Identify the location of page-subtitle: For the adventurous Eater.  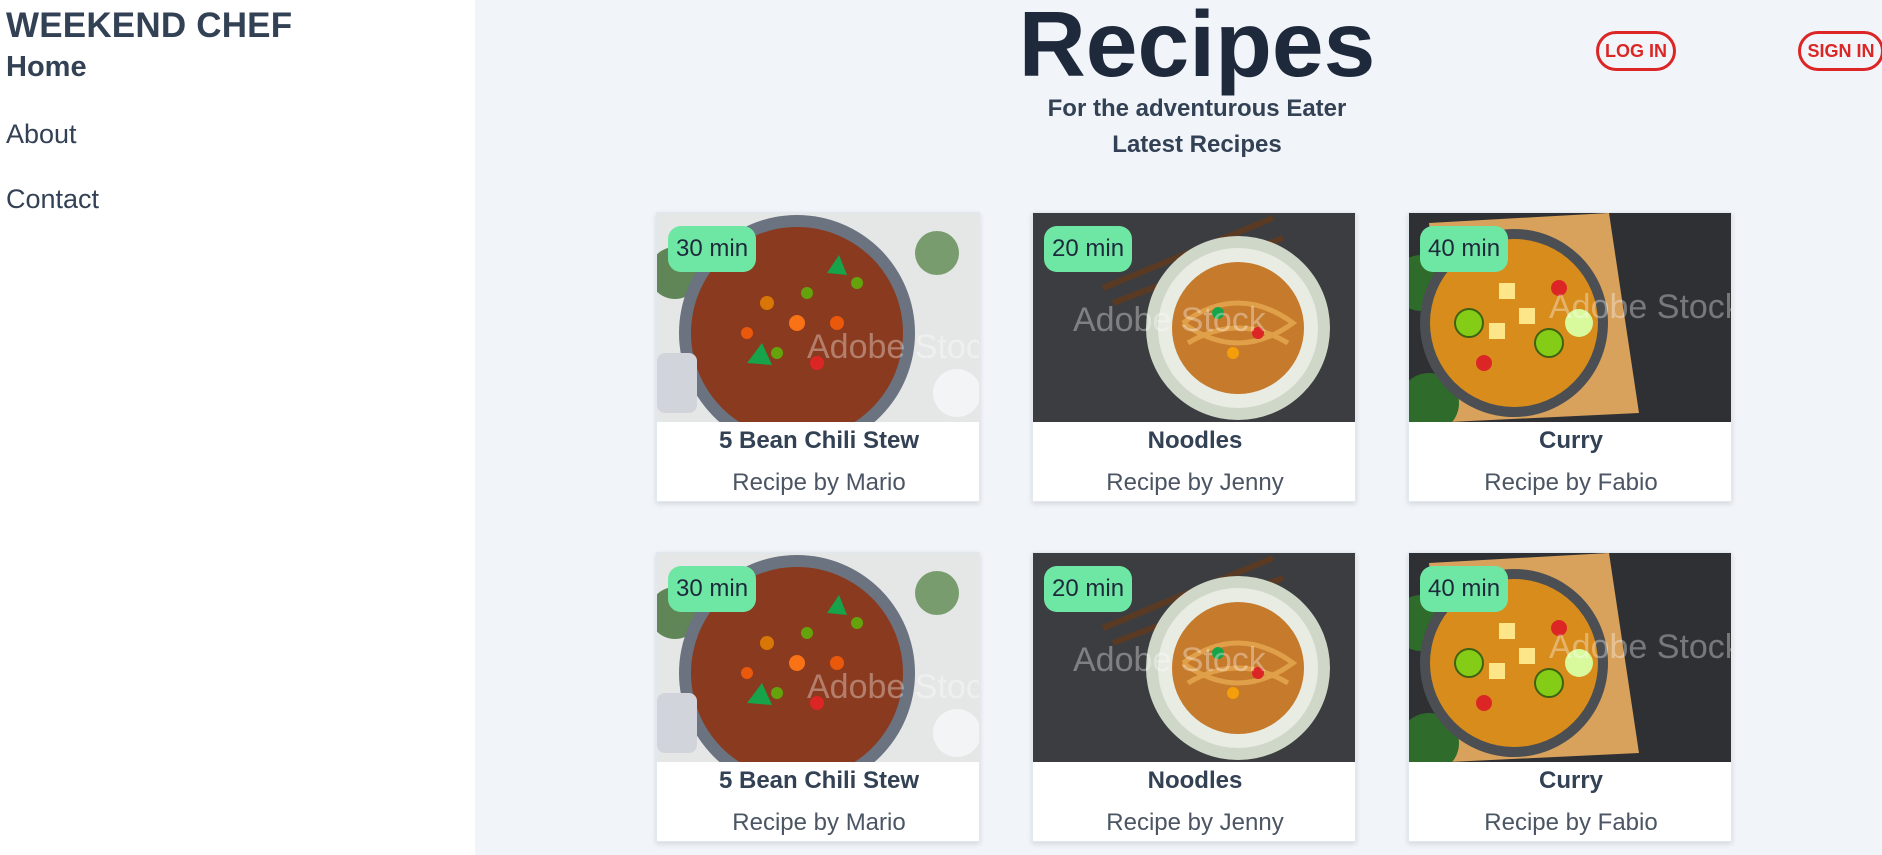
(1197, 108).